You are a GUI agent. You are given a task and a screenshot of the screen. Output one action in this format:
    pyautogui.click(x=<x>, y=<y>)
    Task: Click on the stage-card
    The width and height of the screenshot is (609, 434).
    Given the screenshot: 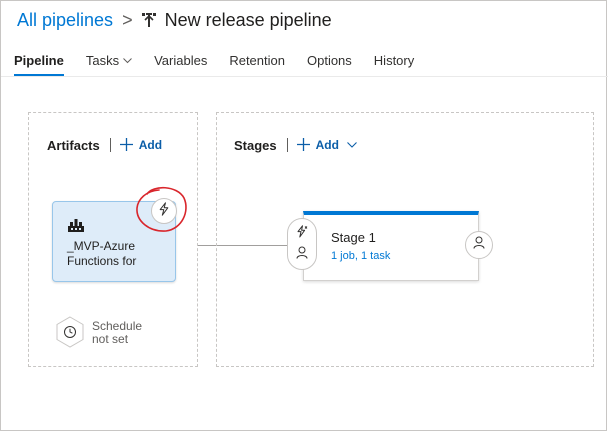 What is the action you would take?
    pyautogui.click(x=391, y=246)
    